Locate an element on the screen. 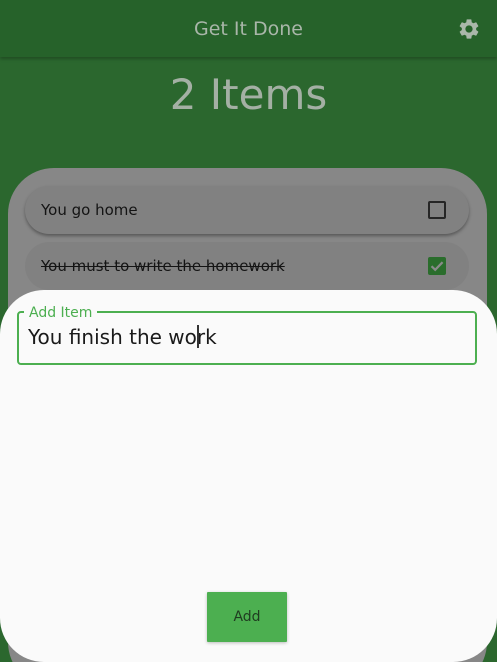  check-icon is located at coordinates (437, 266).